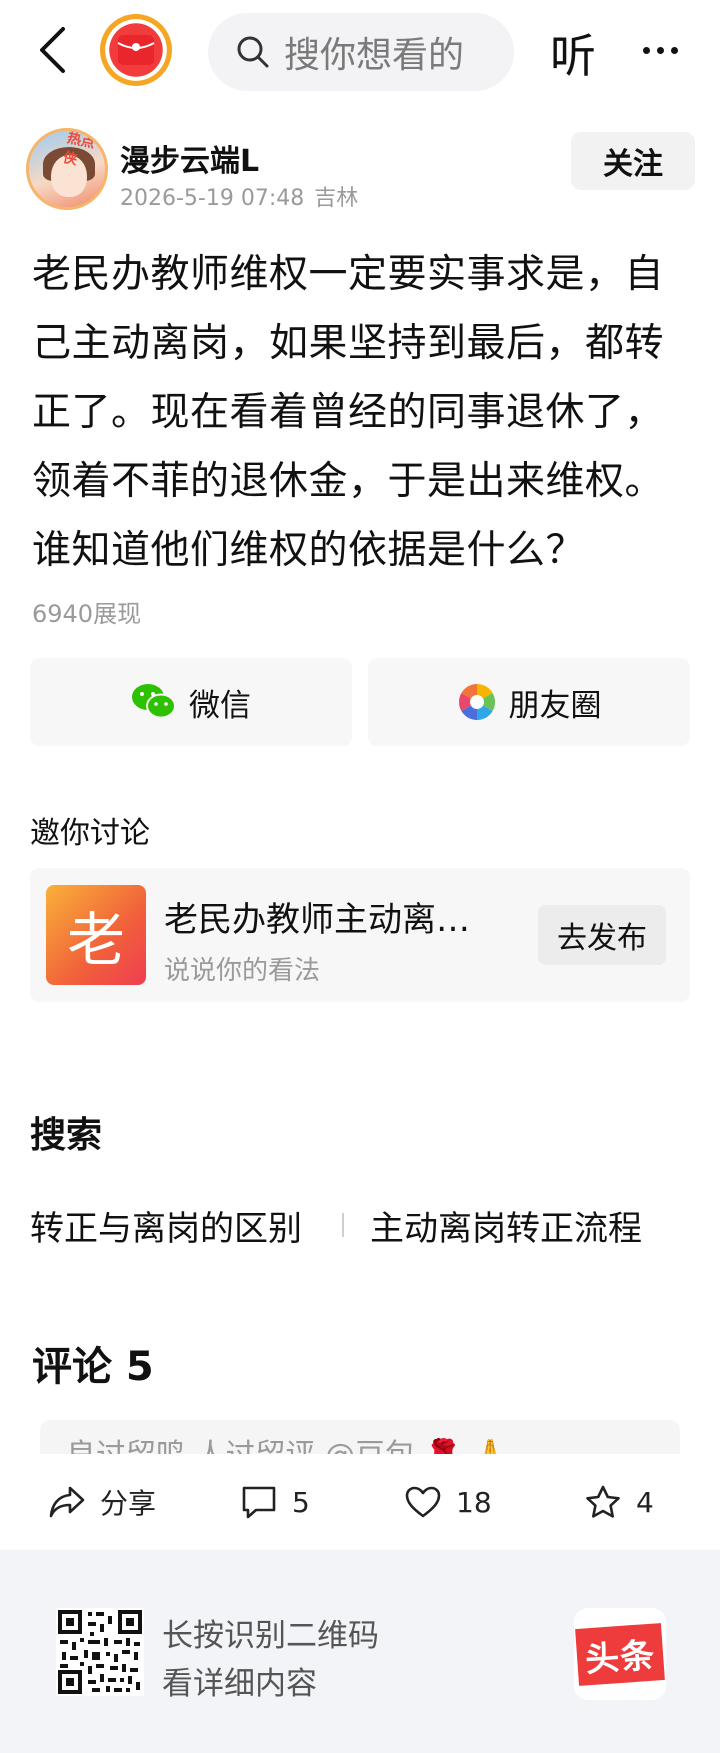 Image resolution: width=720 pixels, height=1753 pixels. Describe the element at coordinates (603, 1501) in the screenshot. I see `star-icon` at that location.